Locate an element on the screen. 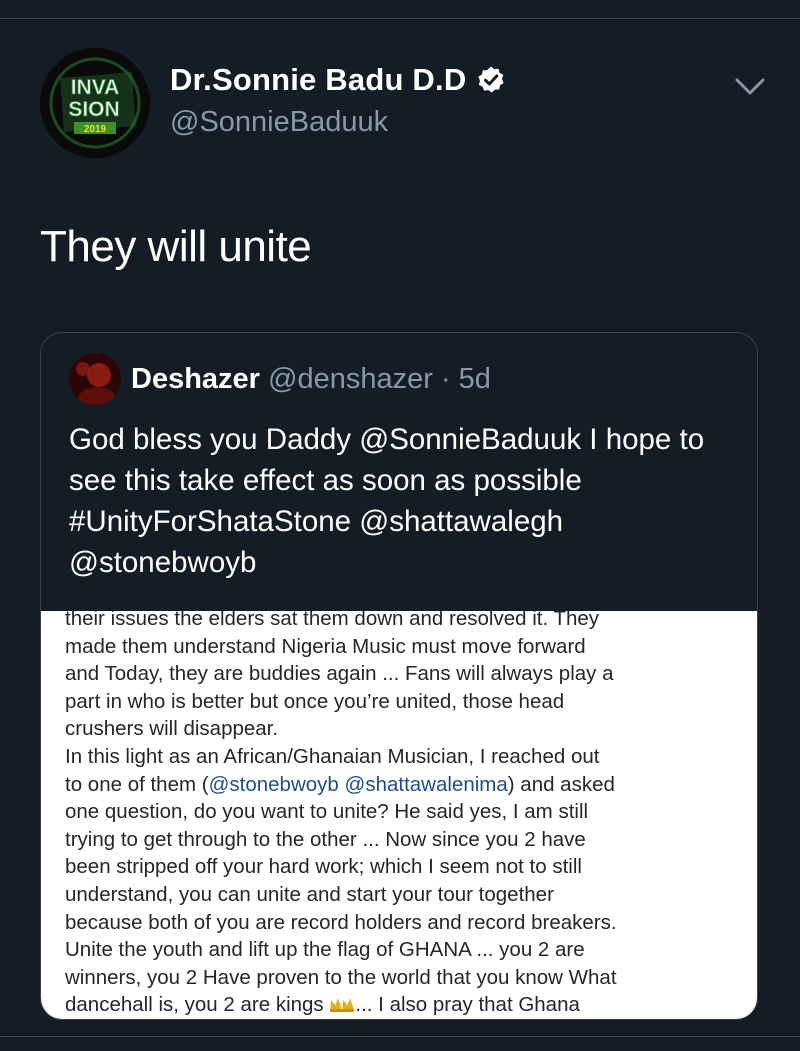 This screenshot has height=1051, width=800. quoted-author-avatar is located at coordinates (95, 379).